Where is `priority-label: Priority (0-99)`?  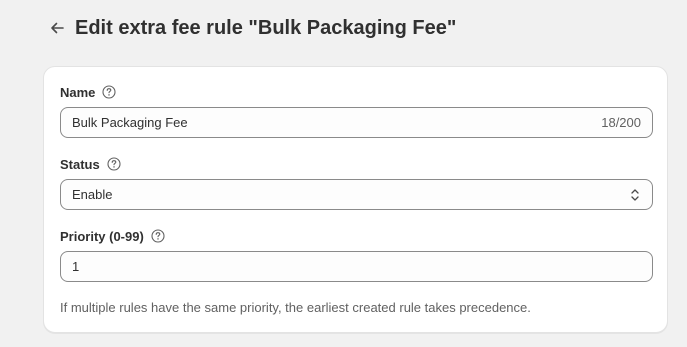 priority-label: Priority (0-99) is located at coordinates (102, 236).